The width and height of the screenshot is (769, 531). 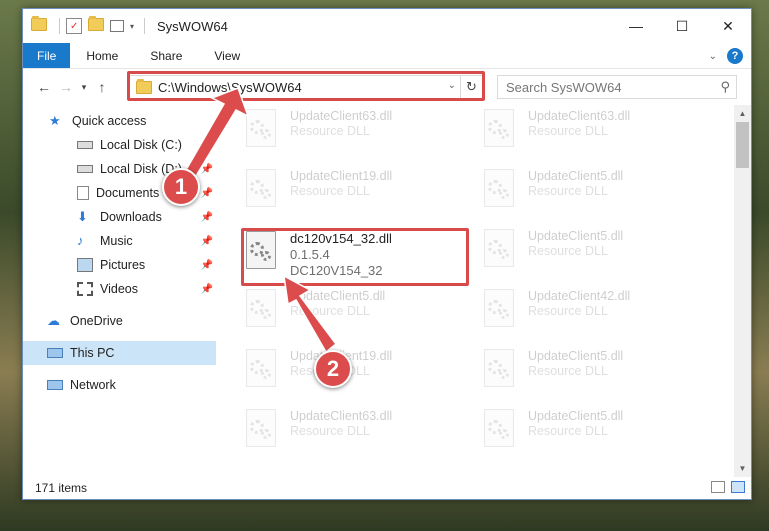 I want to click on details-view-icon, so click(x=718, y=487).